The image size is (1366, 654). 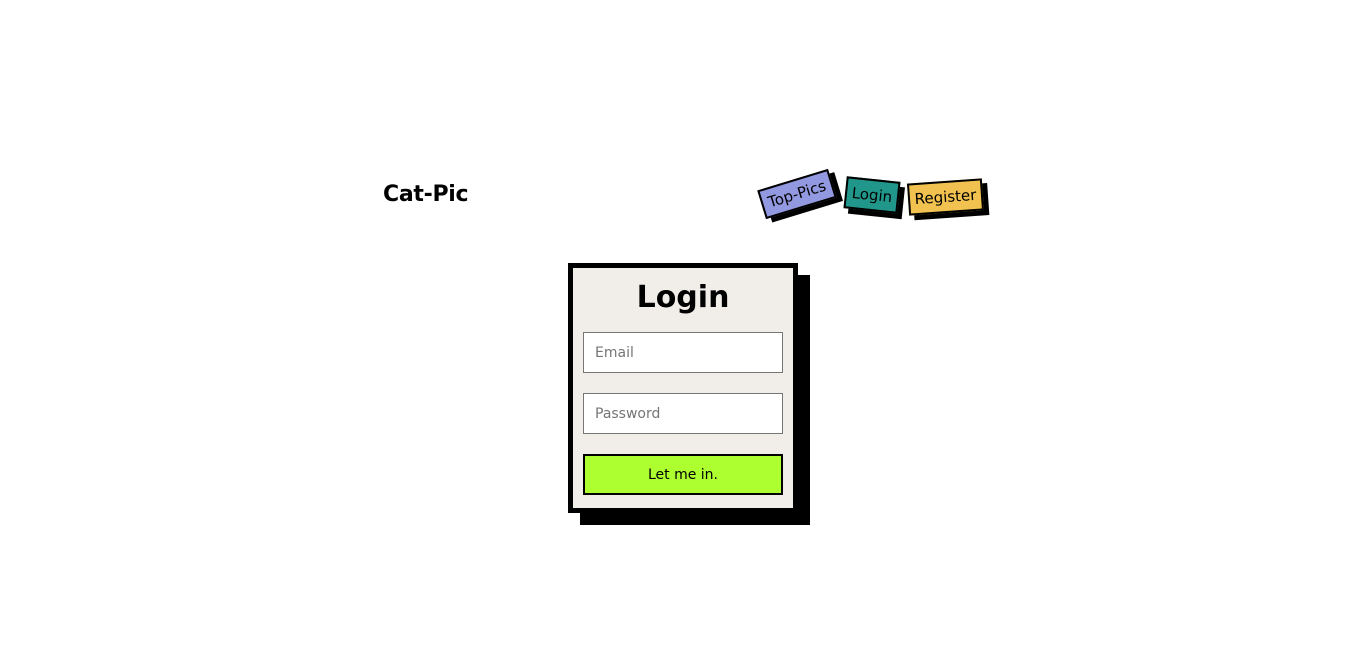 I want to click on nav-login-button: Login, so click(x=872, y=195).